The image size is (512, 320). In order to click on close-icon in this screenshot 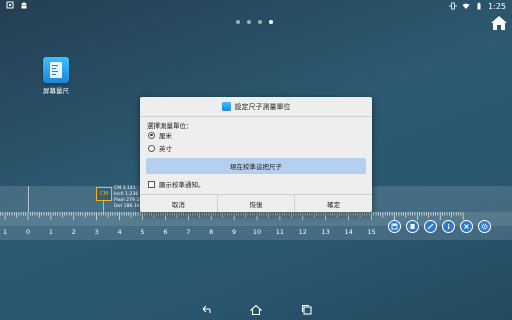, I will do `click(466, 226)`.